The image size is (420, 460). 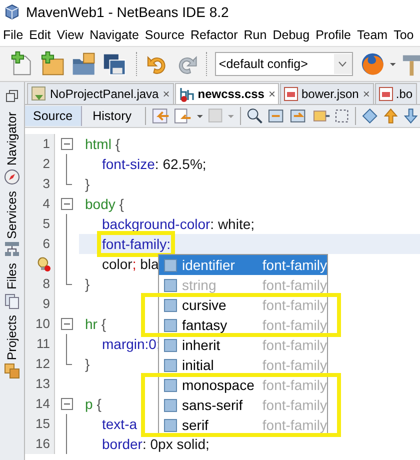 I want to click on back-icon, so click(x=160, y=116).